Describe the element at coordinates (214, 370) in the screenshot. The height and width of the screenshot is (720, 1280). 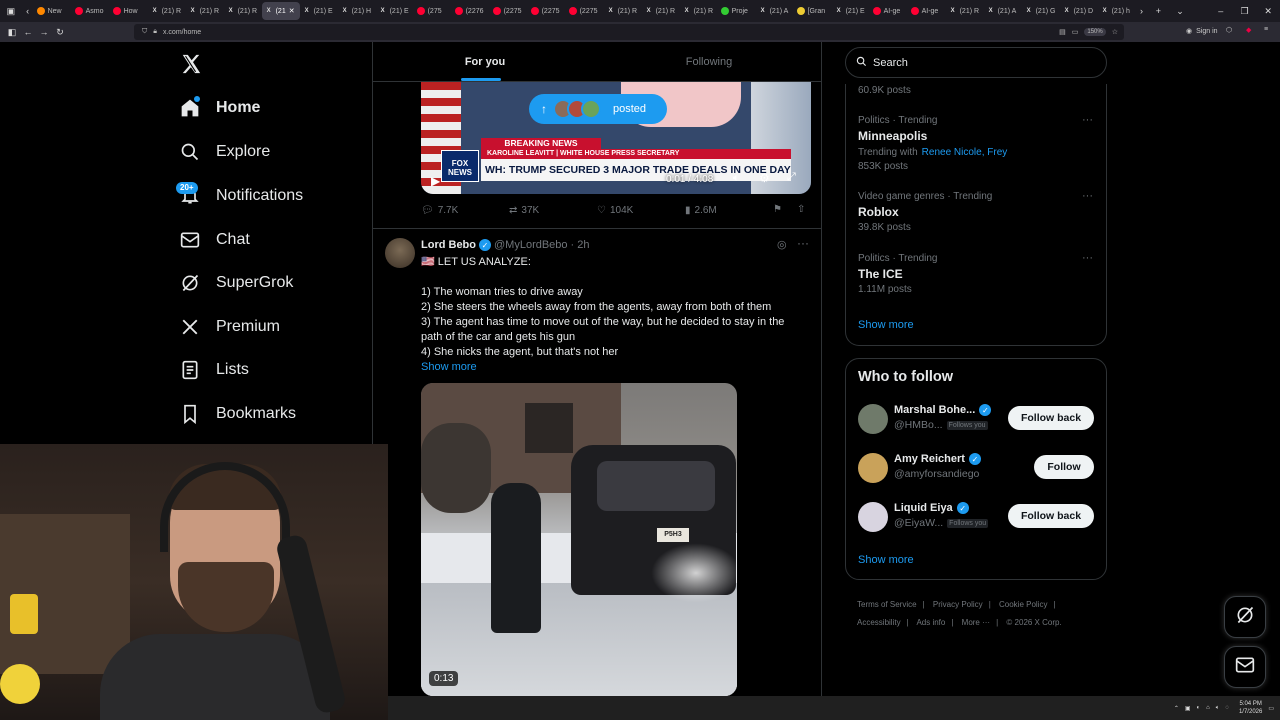
I see `nav-lists: Lists` at that location.